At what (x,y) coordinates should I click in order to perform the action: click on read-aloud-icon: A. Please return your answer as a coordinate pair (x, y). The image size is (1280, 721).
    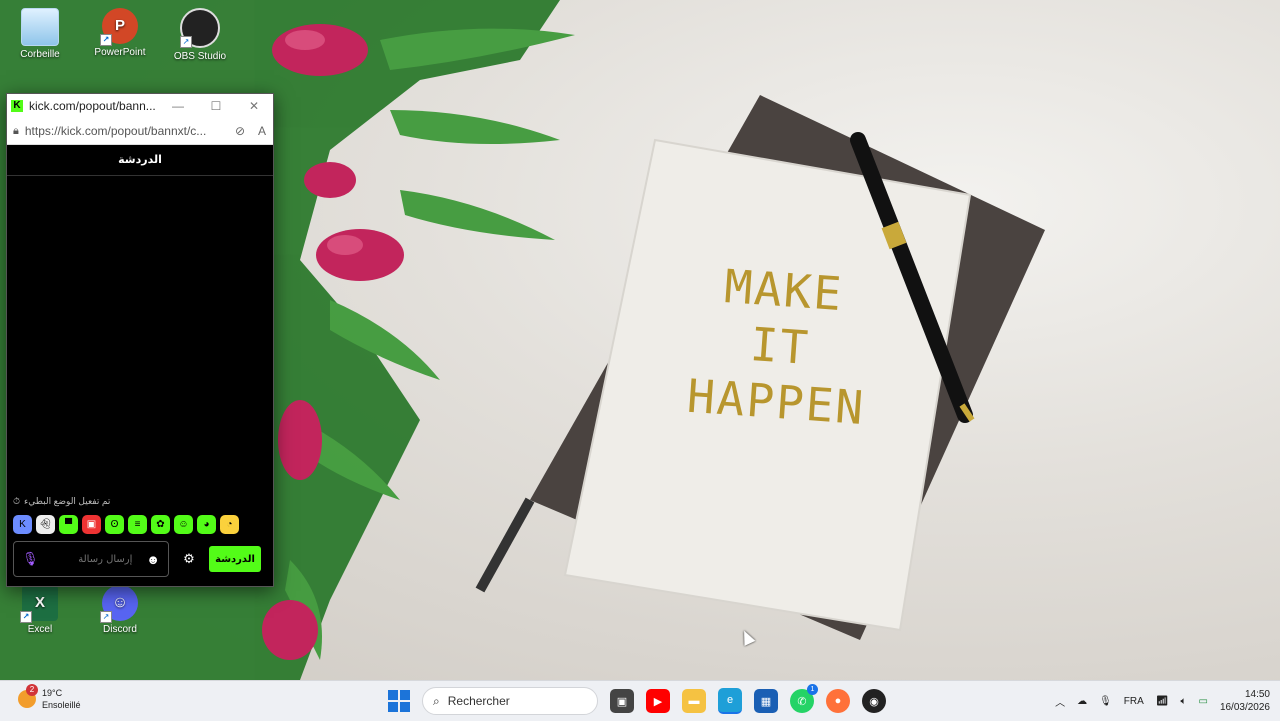
    Looking at the image, I should click on (262, 131).